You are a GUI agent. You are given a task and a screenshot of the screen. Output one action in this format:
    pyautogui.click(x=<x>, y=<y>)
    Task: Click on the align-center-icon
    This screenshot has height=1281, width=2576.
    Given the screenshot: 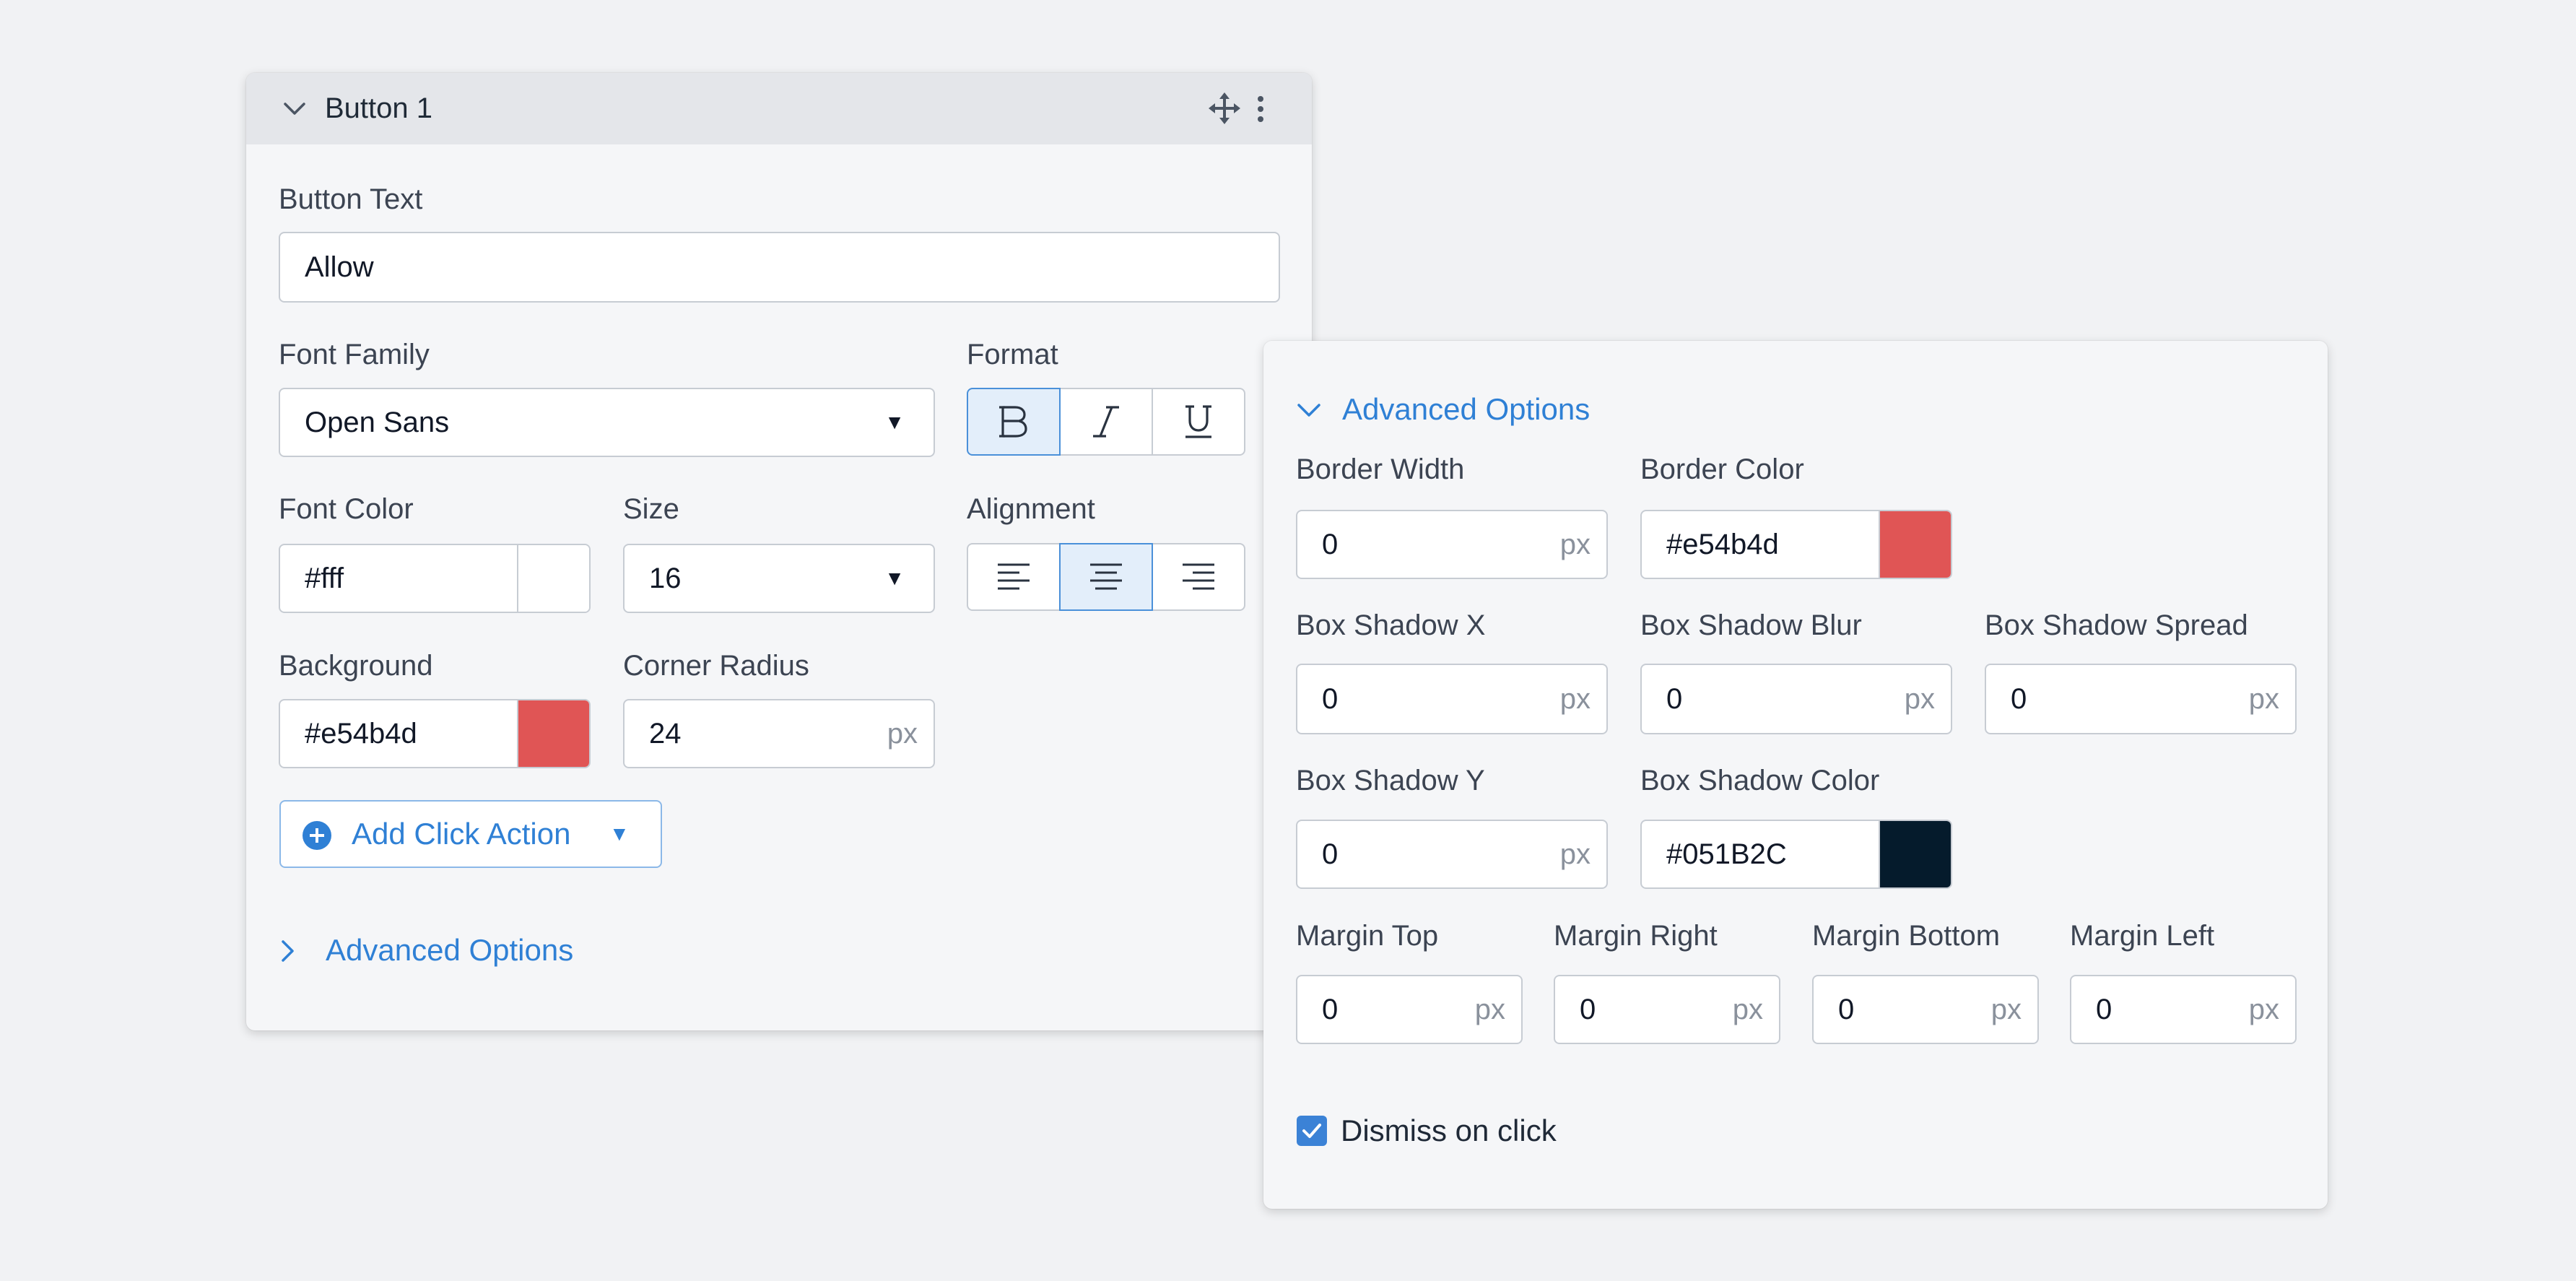 What is the action you would take?
    pyautogui.click(x=1106, y=576)
    